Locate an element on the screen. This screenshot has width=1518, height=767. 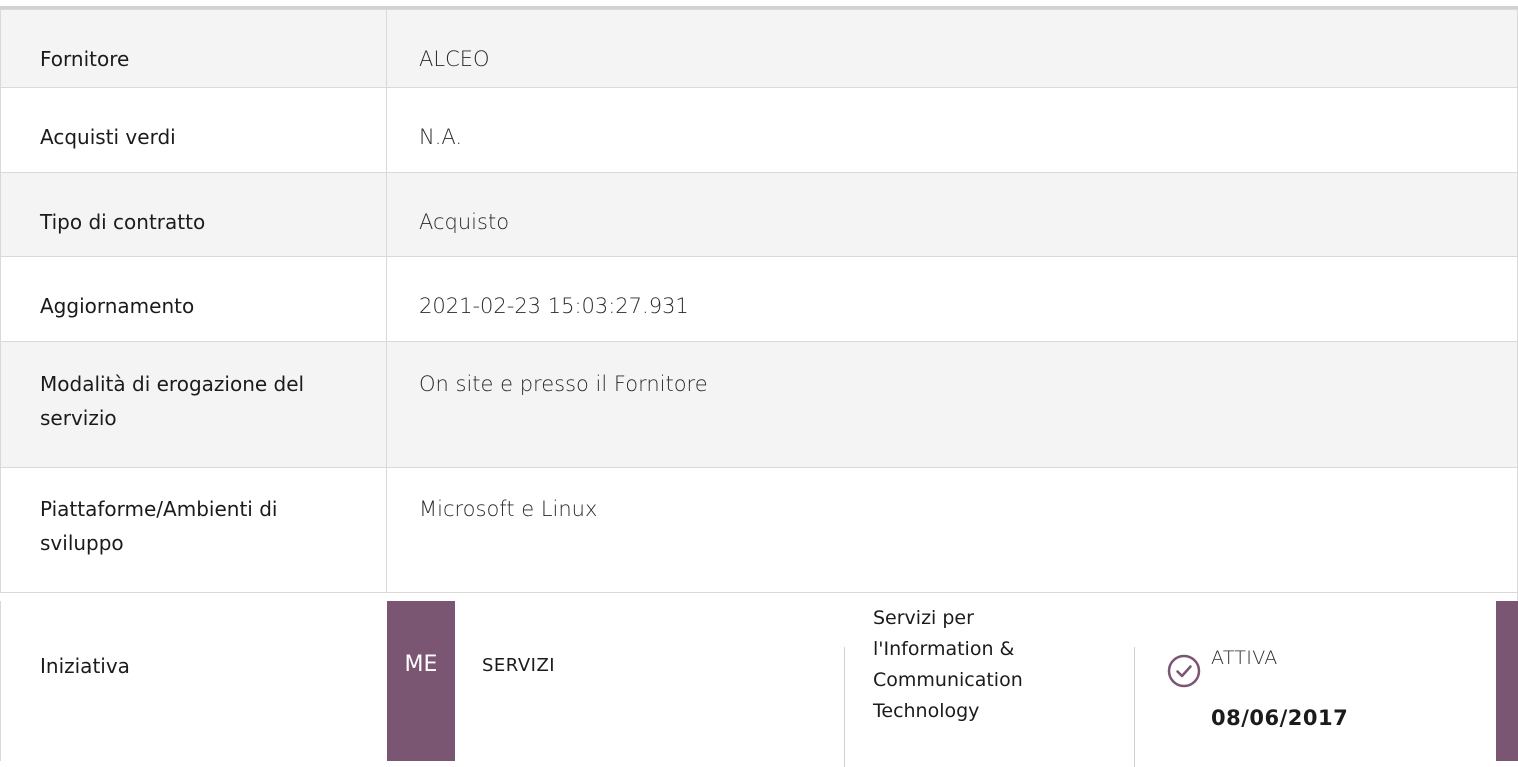
row-label-piattaforme: Piattaforme/Ambienti di sviluppo is located at coordinates (193, 530).